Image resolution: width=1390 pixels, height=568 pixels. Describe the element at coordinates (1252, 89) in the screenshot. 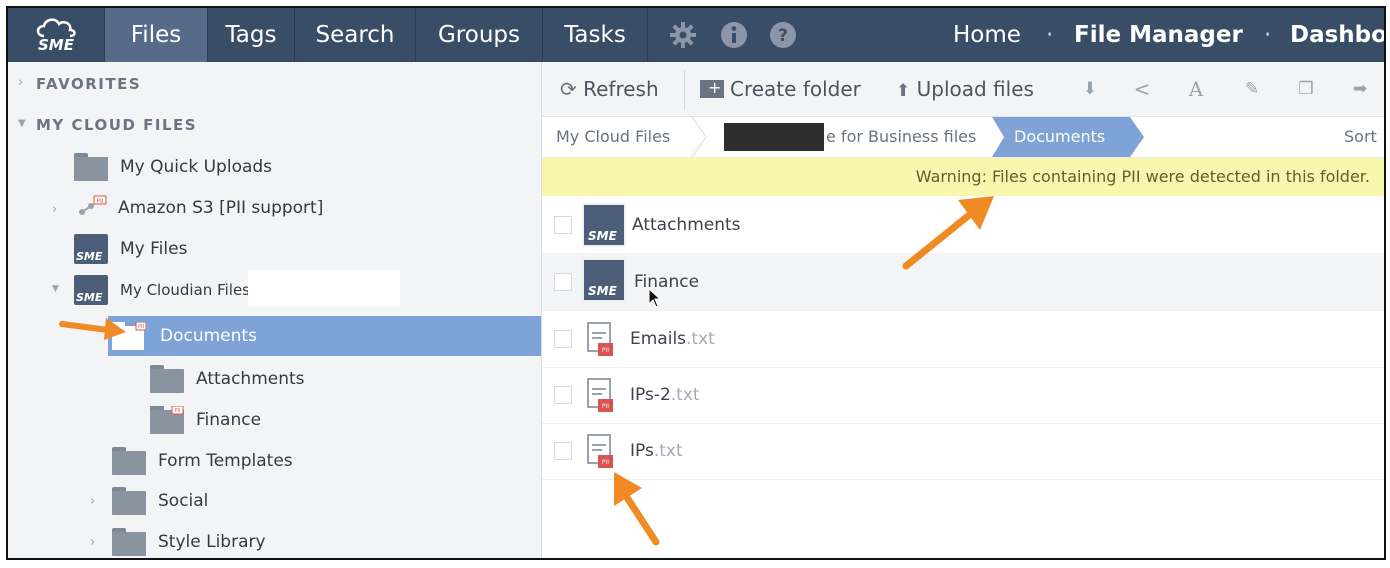

I see `pencil-icon: ✎` at that location.